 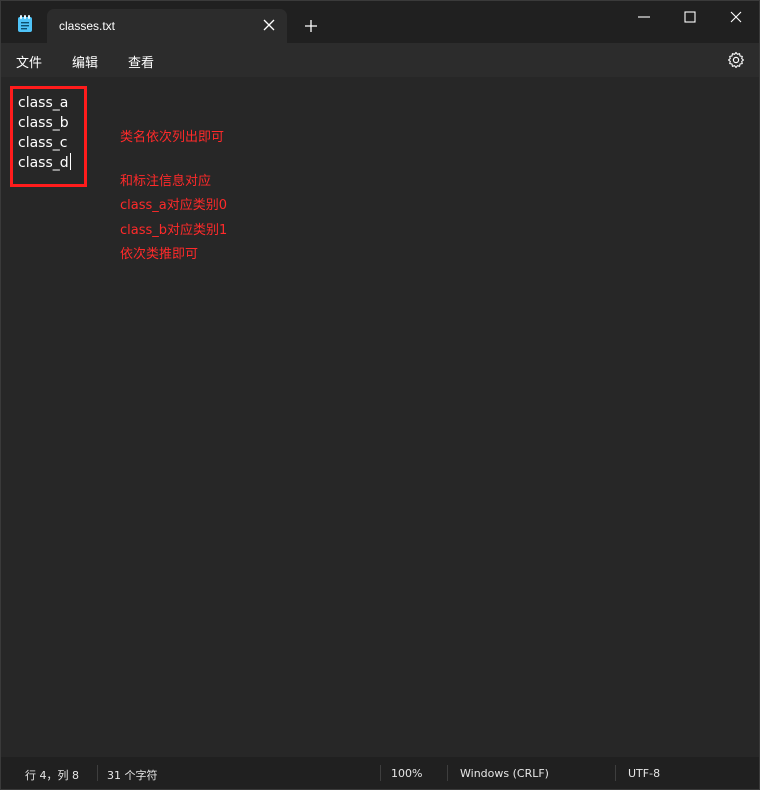 I want to click on close-icon, so click(x=736, y=17).